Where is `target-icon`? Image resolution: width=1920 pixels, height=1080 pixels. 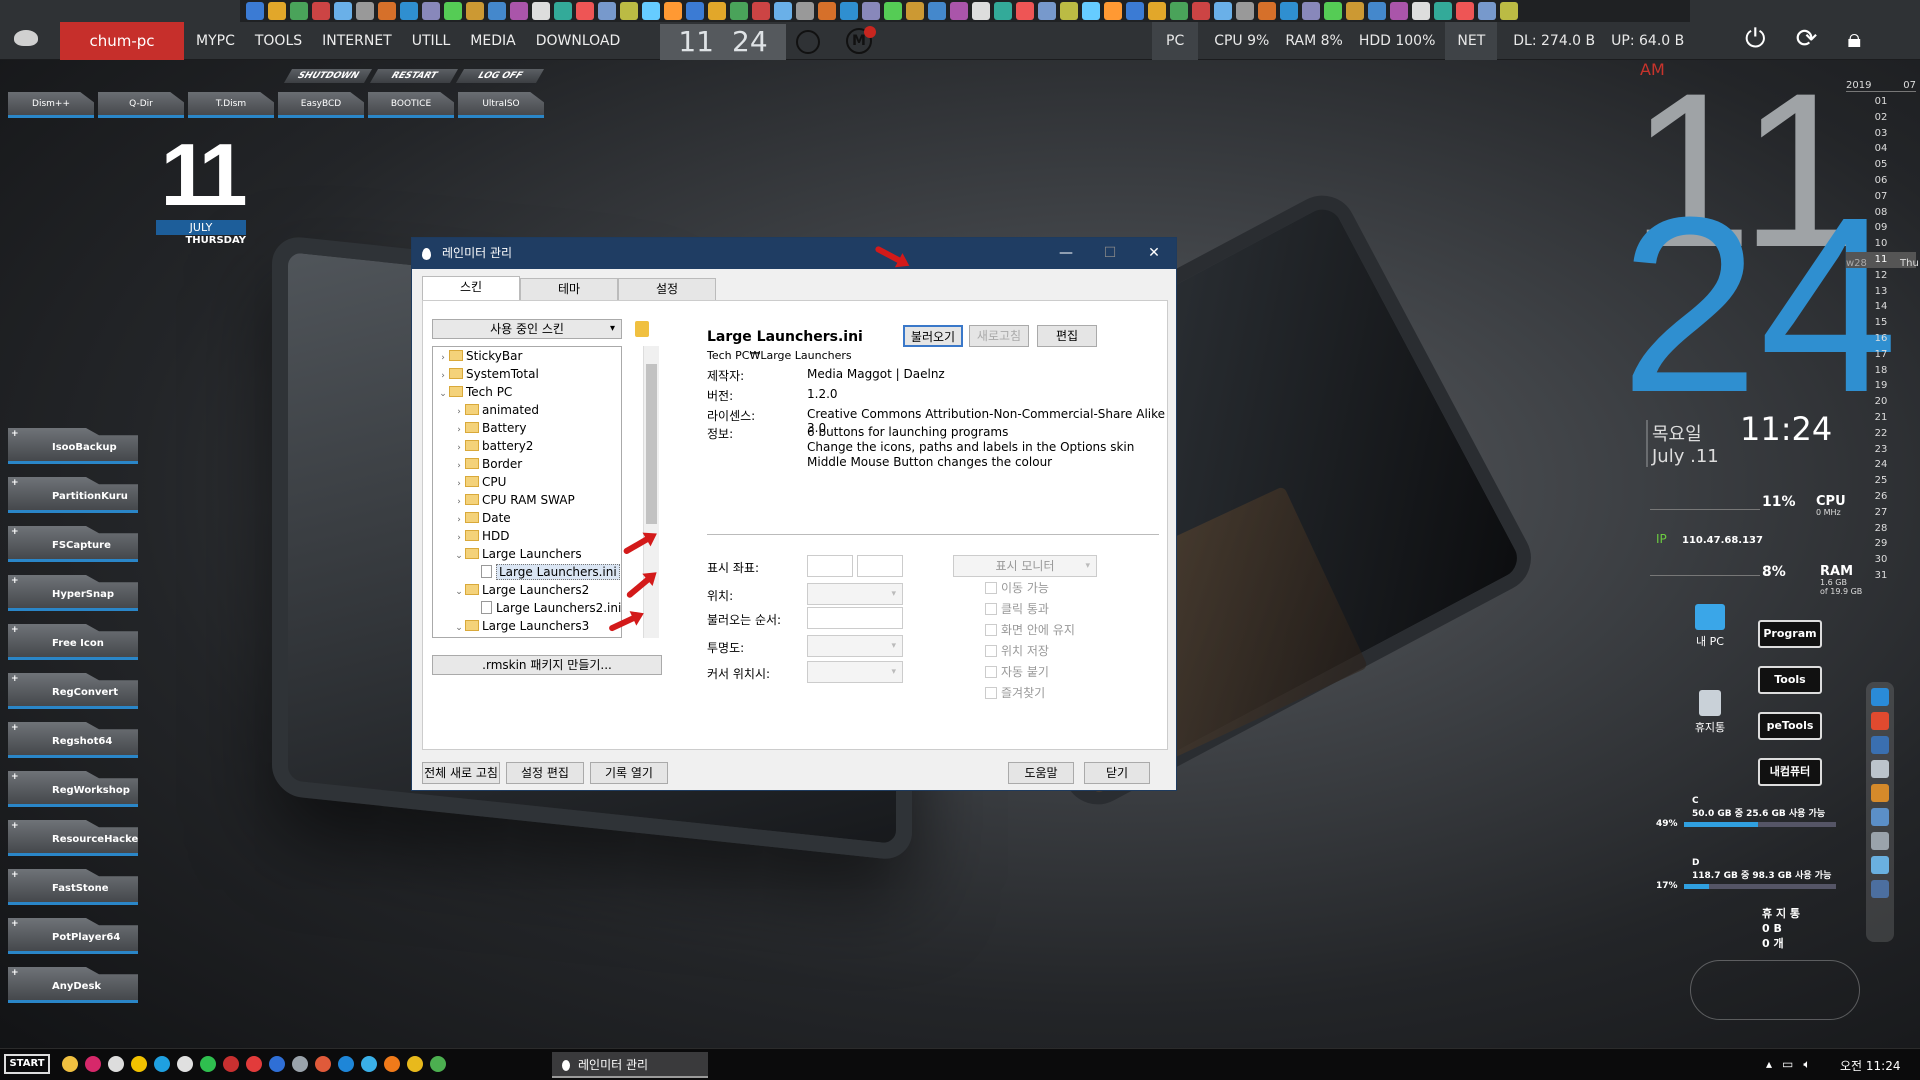 target-icon is located at coordinates (254, 1064).